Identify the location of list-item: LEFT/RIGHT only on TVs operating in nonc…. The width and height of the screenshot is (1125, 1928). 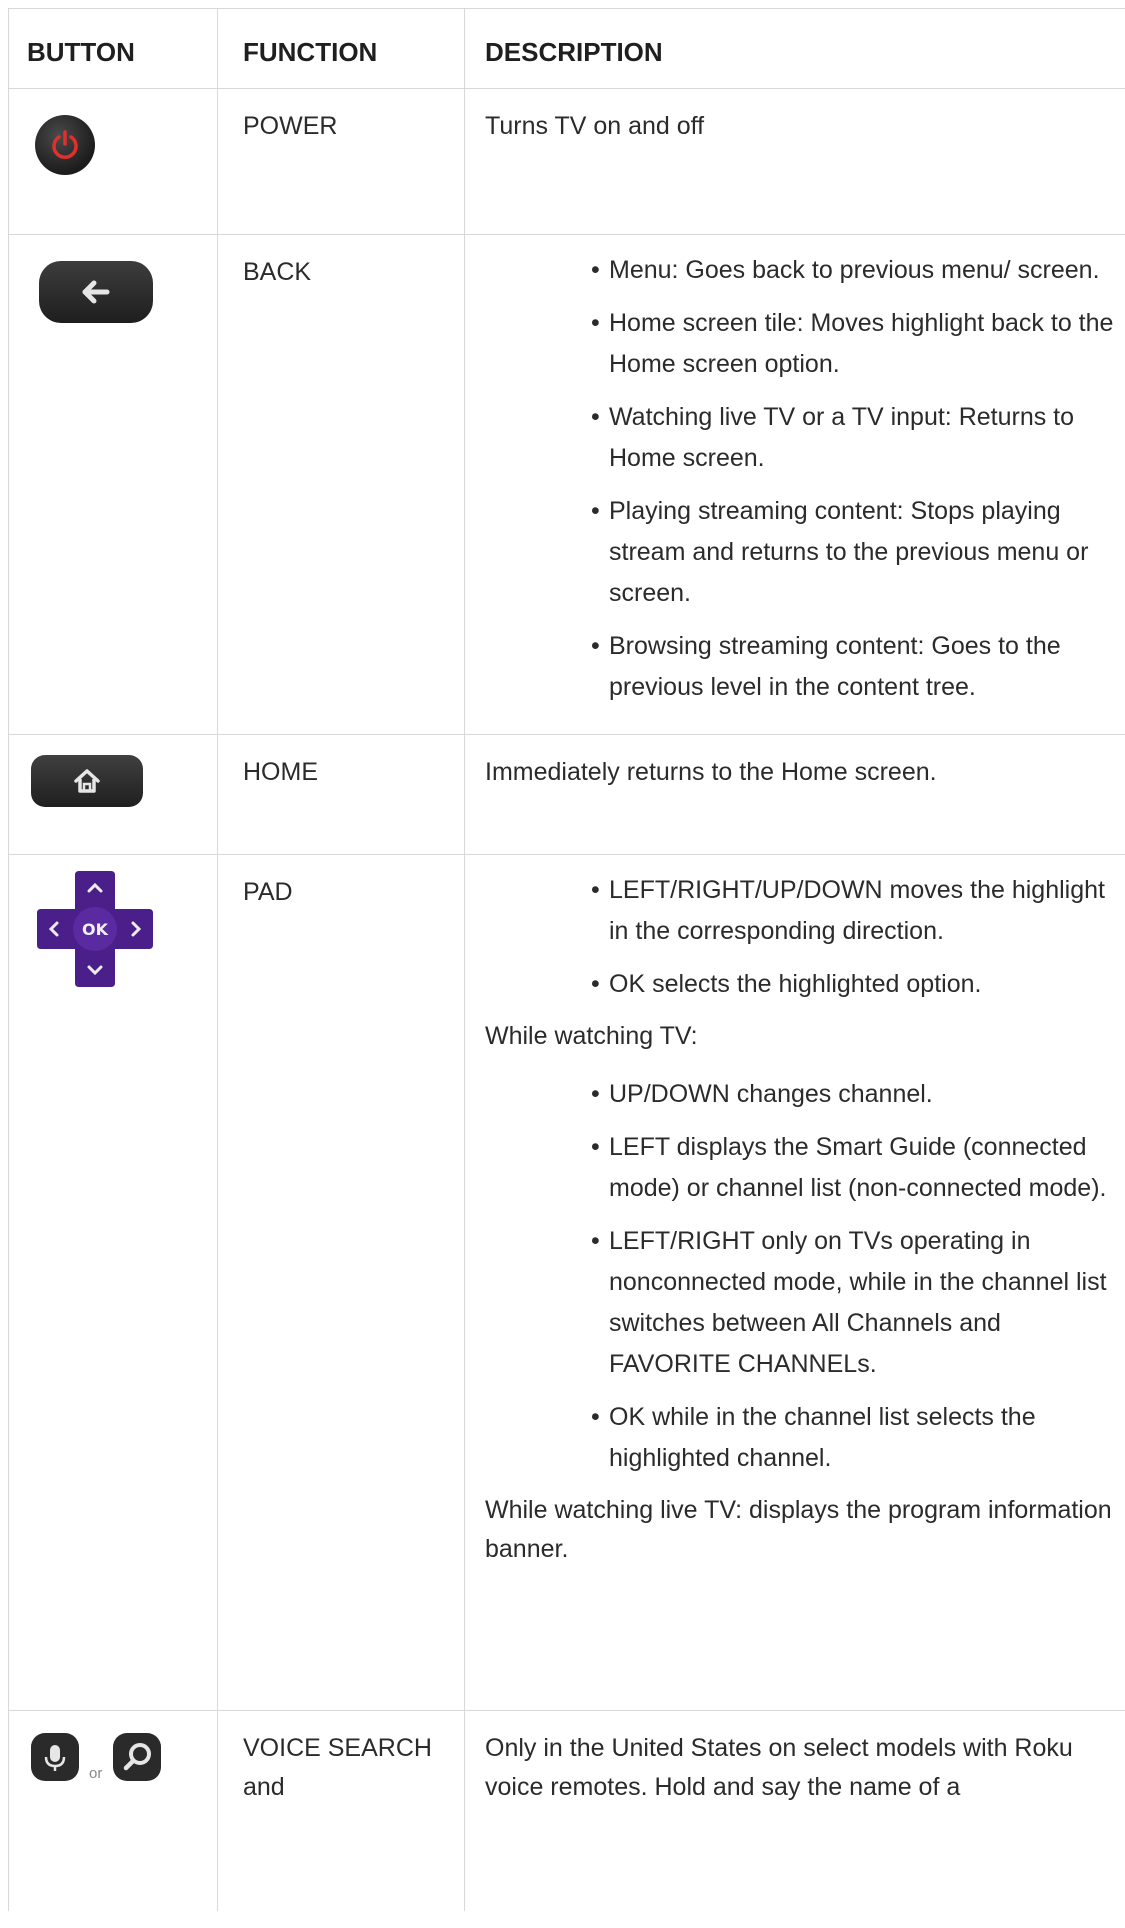
(854, 1303).